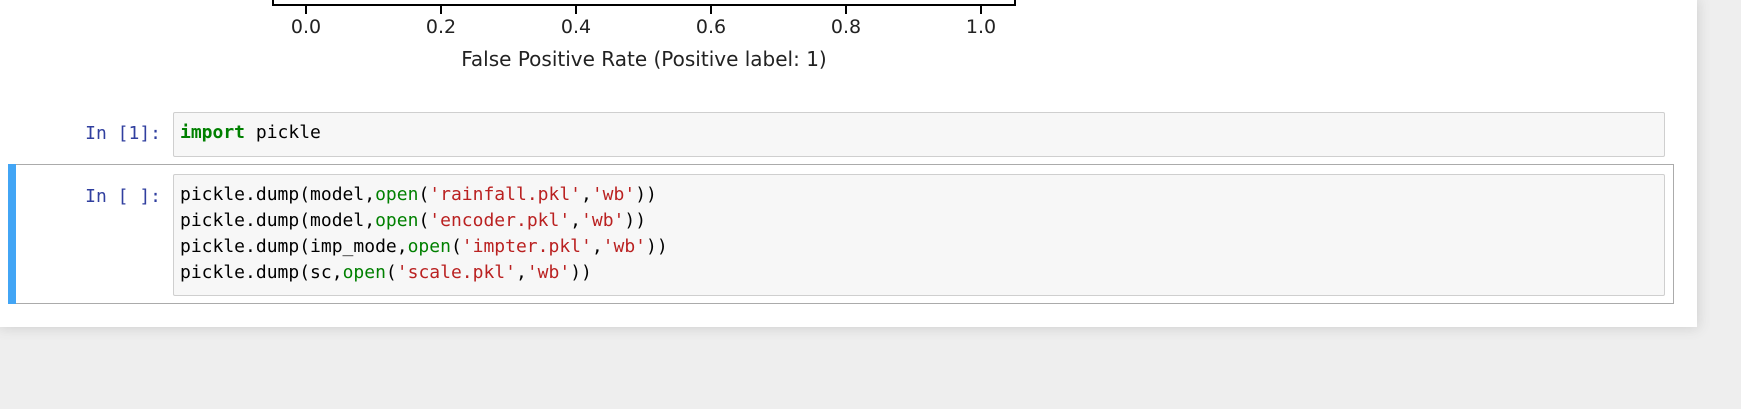  I want to click on x-tick-label: 0.6, so click(711, 27).